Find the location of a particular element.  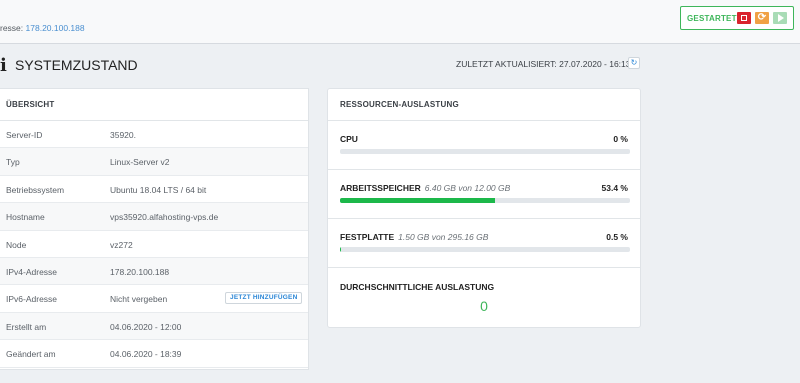

refresh-button: ↻ is located at coordinates (634, 63).